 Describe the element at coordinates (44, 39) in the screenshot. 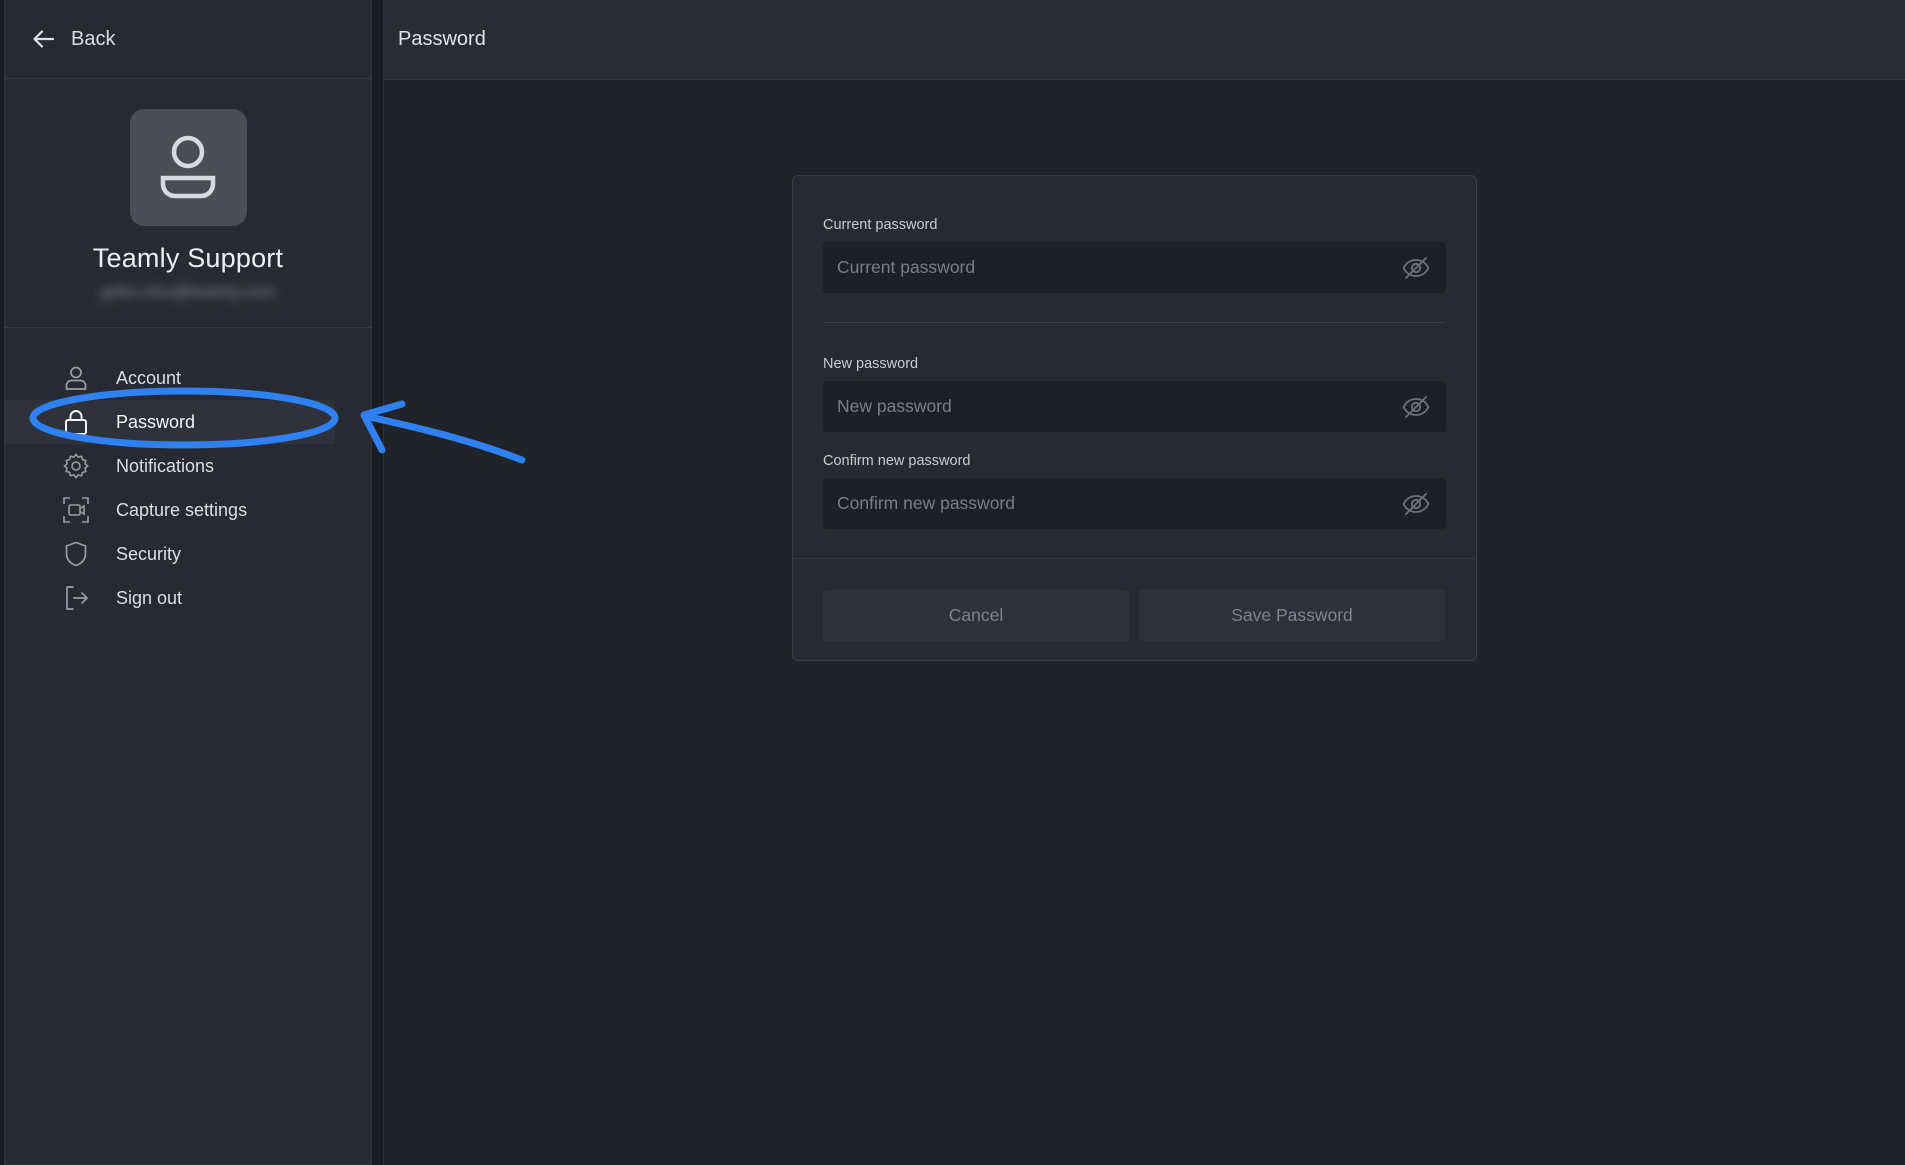

I see `arrow-left-icon` at that location.